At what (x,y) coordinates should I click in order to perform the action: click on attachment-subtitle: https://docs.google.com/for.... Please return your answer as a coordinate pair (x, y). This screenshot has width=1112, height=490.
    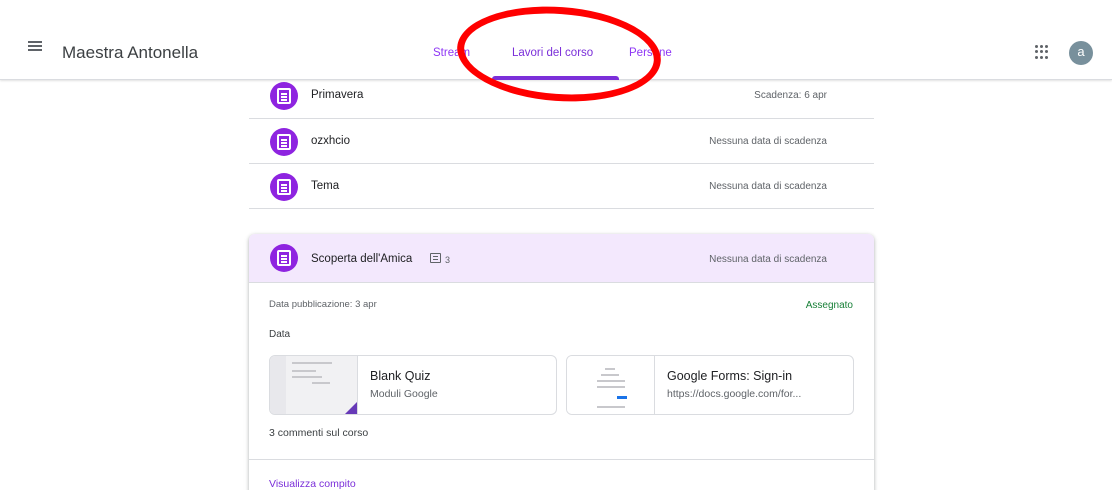
    Looking at the image, I should click on (734, 394).